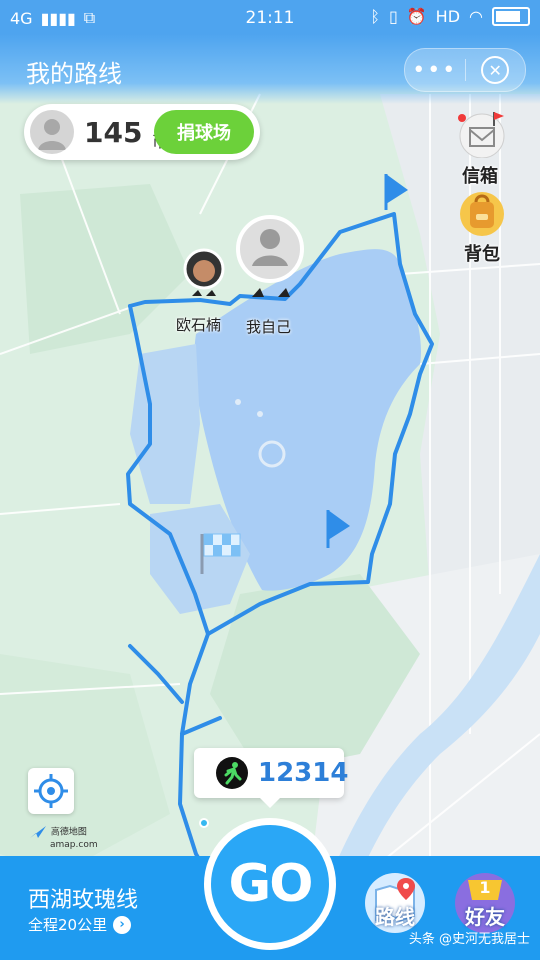 This screenshot has width=540, height=960. I want to click on mini-program-capsule: ••• ✕, so click(465, 70).